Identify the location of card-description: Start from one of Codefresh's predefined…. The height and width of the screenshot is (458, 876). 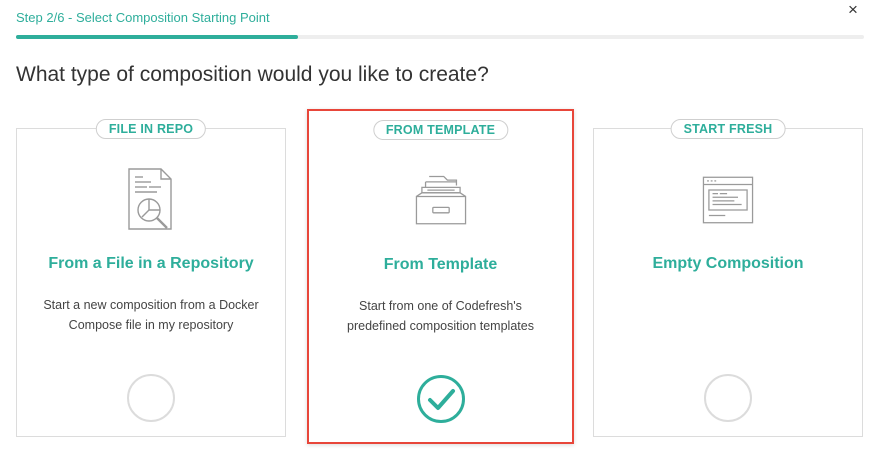
(440, 316).